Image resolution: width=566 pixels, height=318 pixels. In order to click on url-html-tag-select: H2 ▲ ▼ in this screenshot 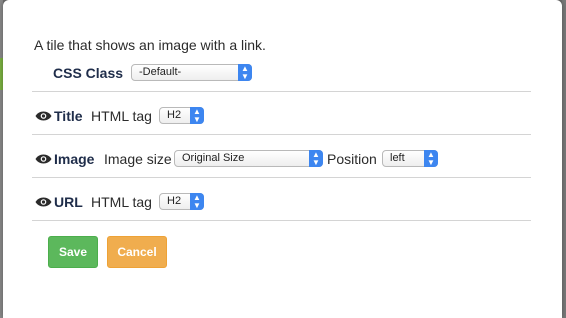, I will do `click(181, 201)`.